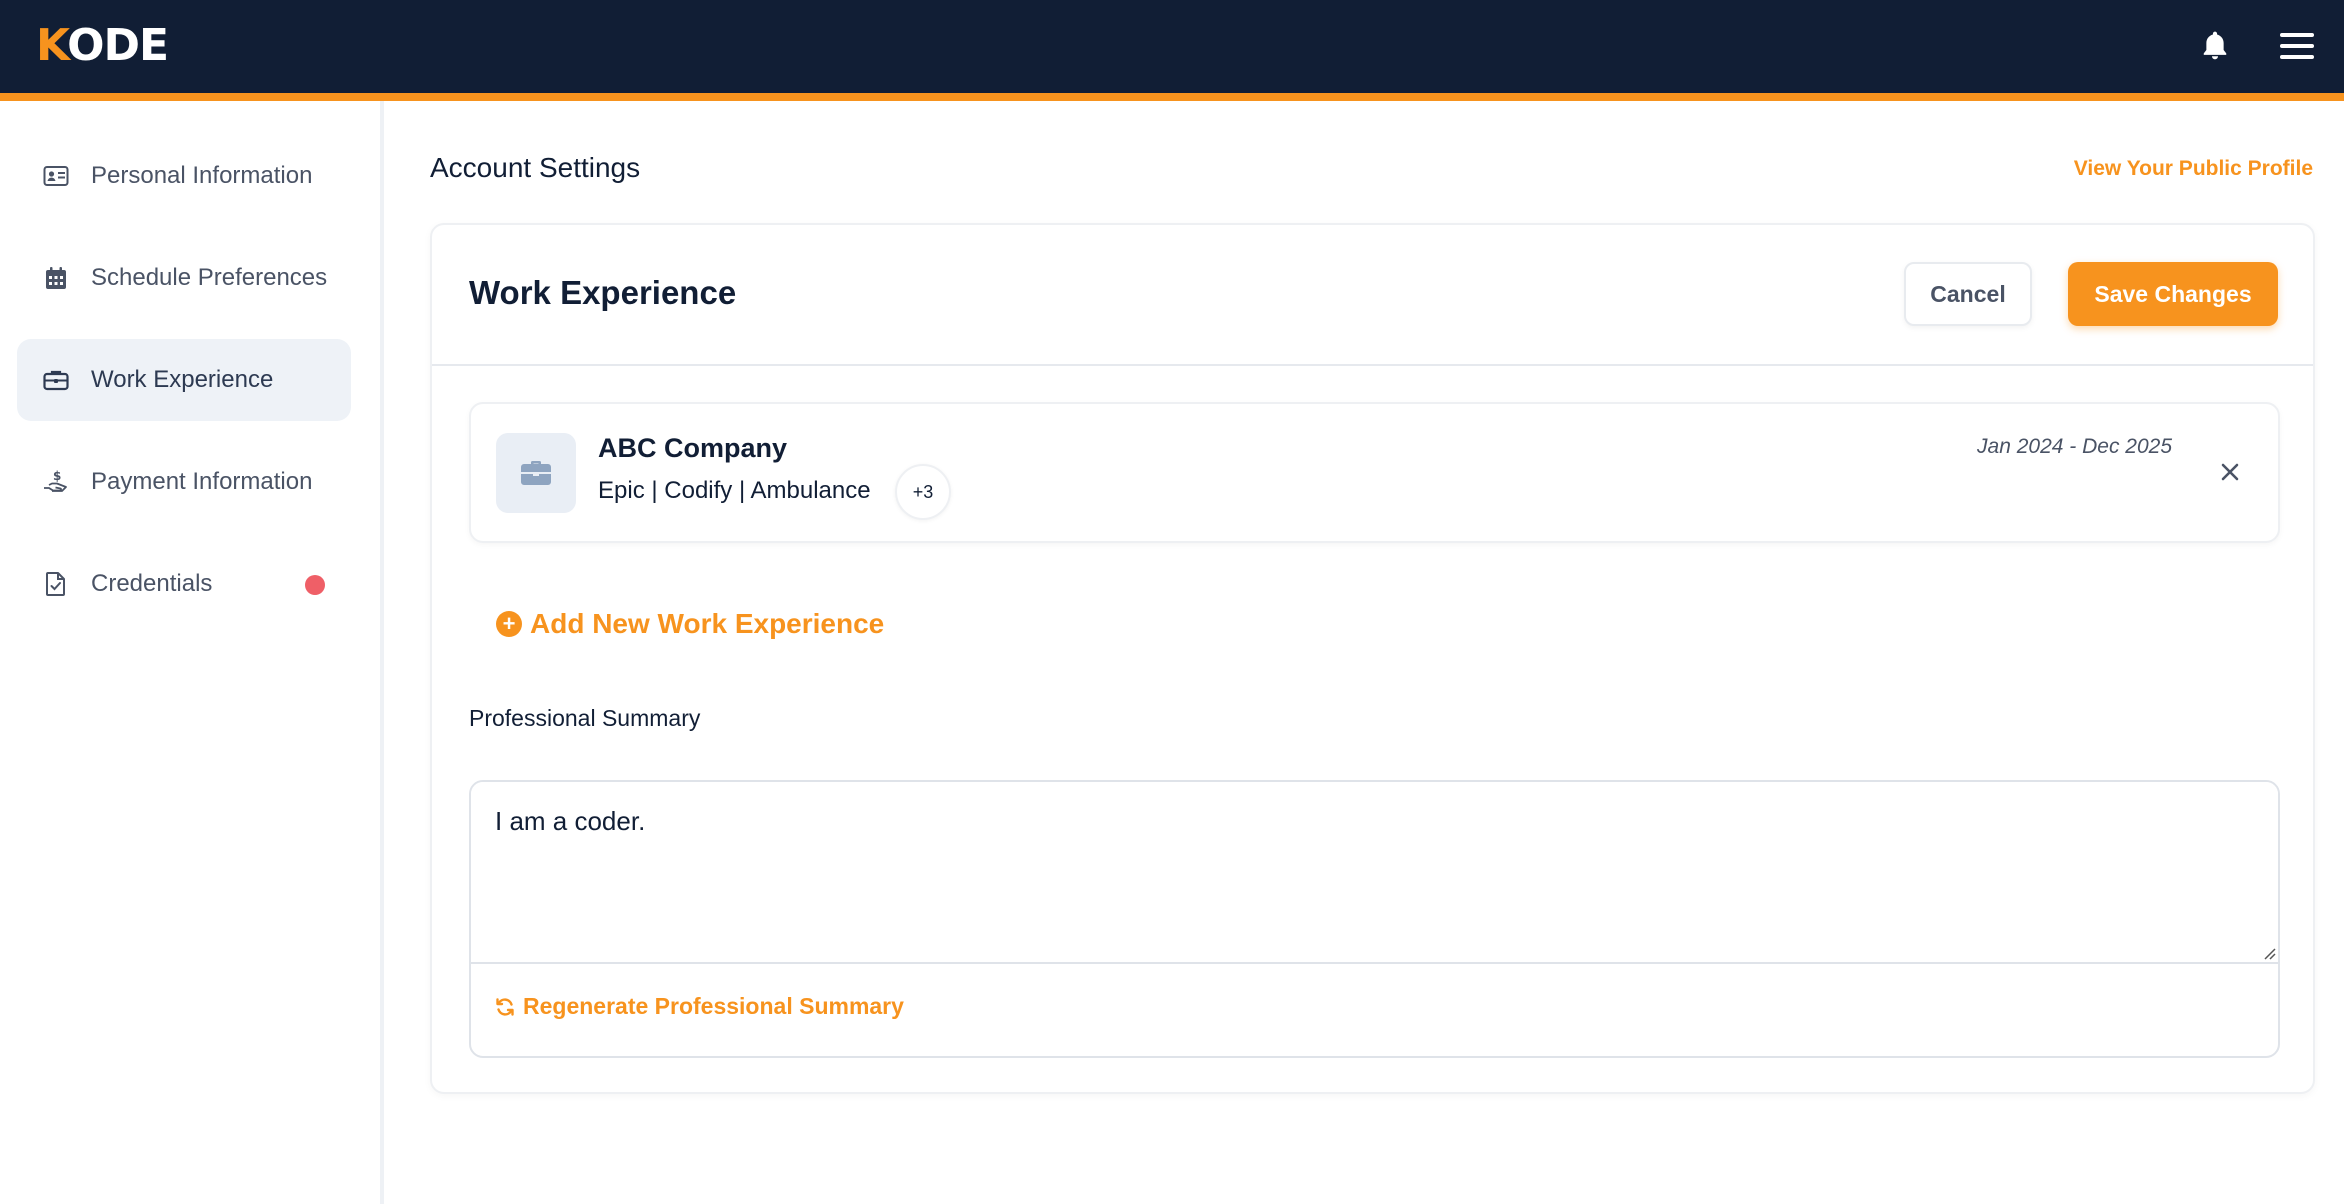  I want to click on sidebar-item-payment-information: $ Payment Information, so click(184, 482).